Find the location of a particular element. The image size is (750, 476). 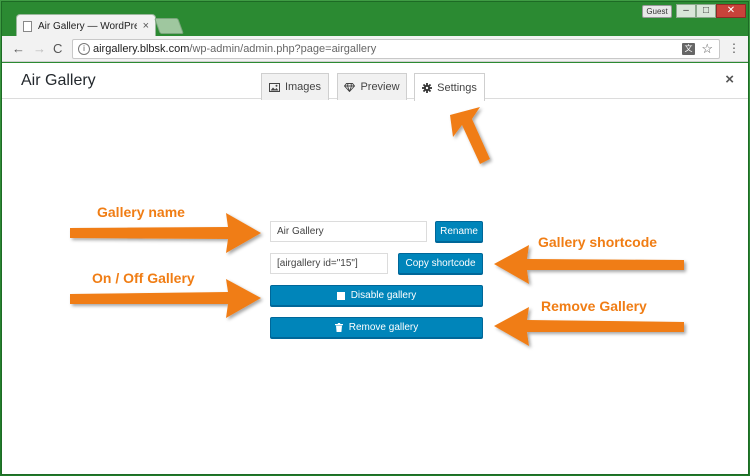

browser-tab: Air Gallery — WordPress × is located at coordinates (86, 25).